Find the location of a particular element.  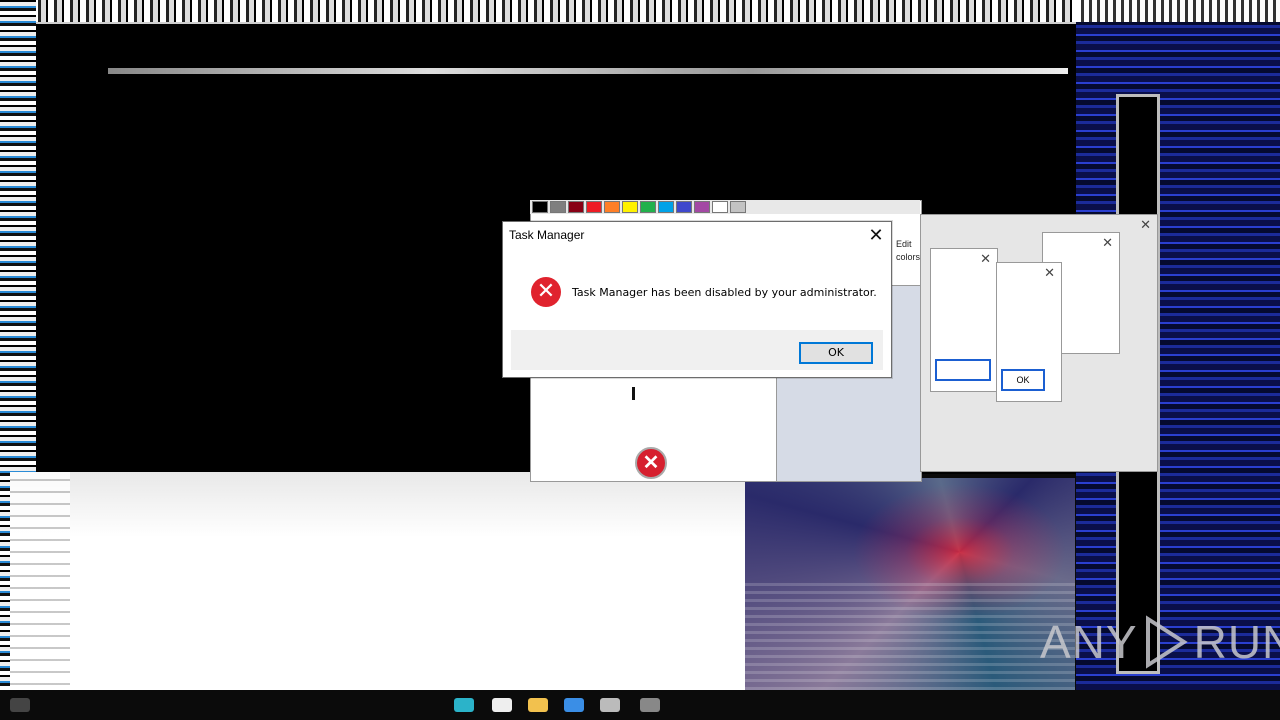

watermark-text-right: RUN is located at coordinates (1236, 642).